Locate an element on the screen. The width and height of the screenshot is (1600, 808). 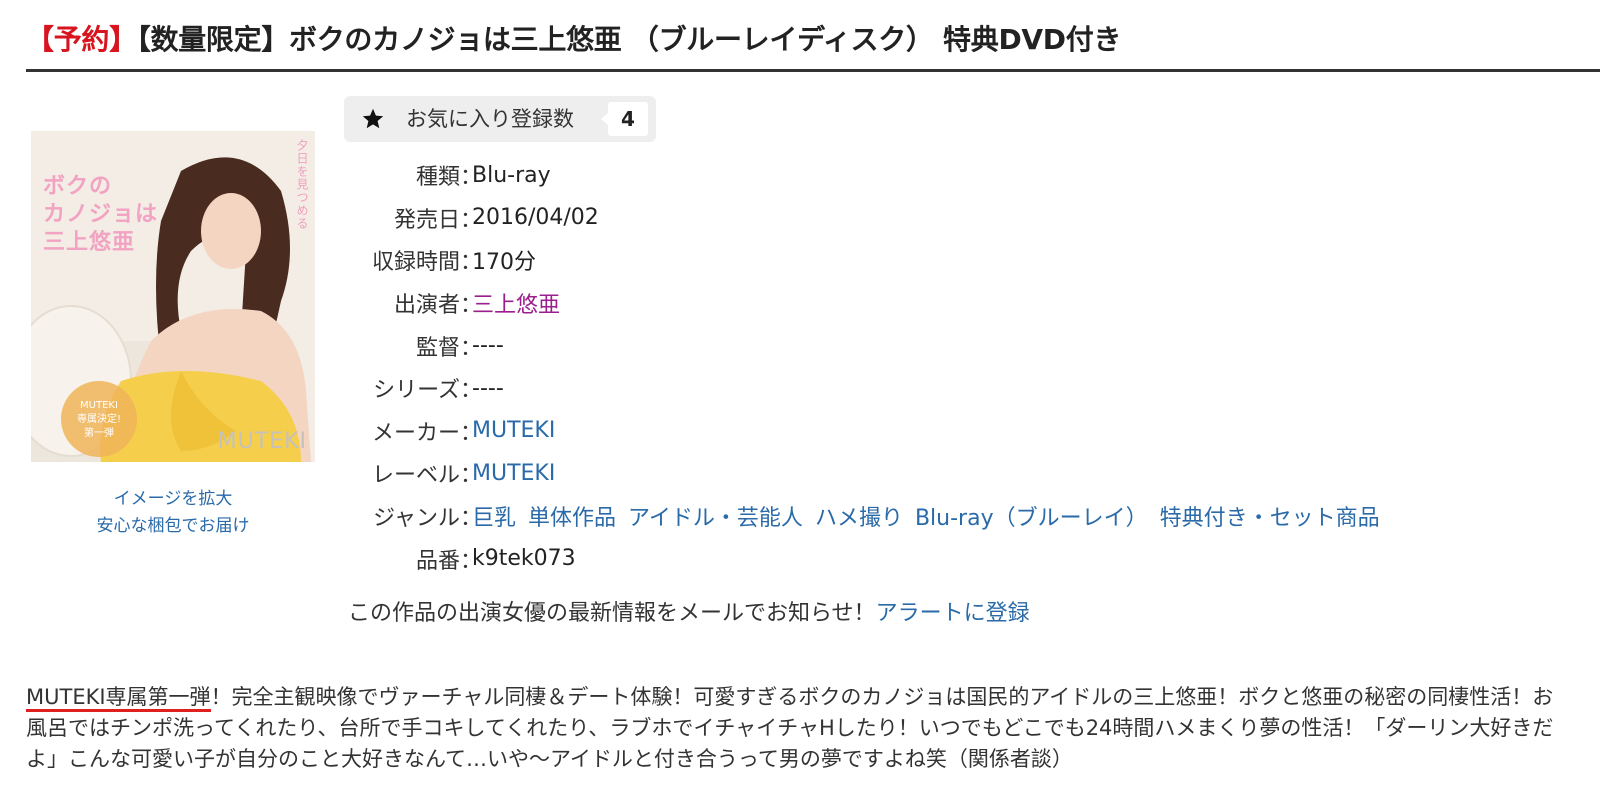
spec-label: 収録時間 is located at coordinates (415, 263).